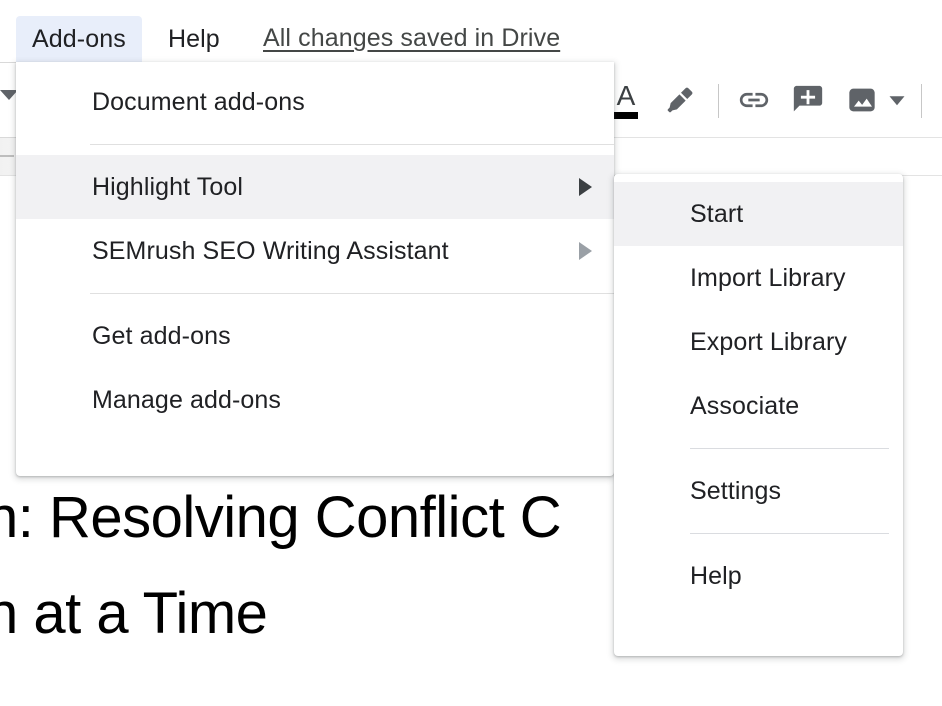 The width and height of the screenshot is (942, 706). I want to click on menu-item-help: Help, so click(194, 39).